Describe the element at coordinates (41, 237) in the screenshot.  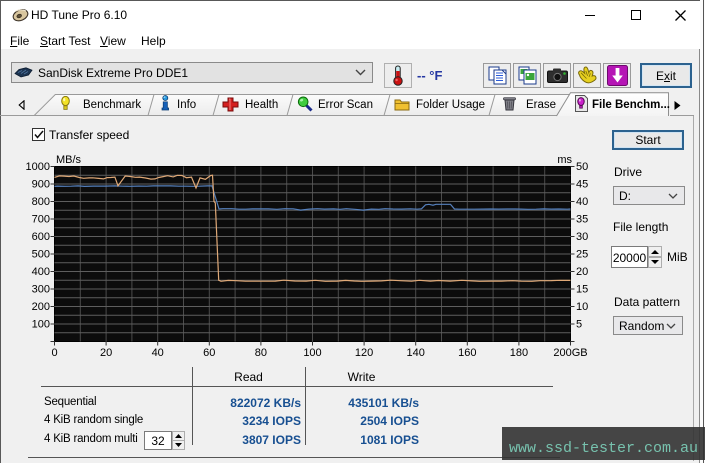
I see `svg-text: 600` at that location.